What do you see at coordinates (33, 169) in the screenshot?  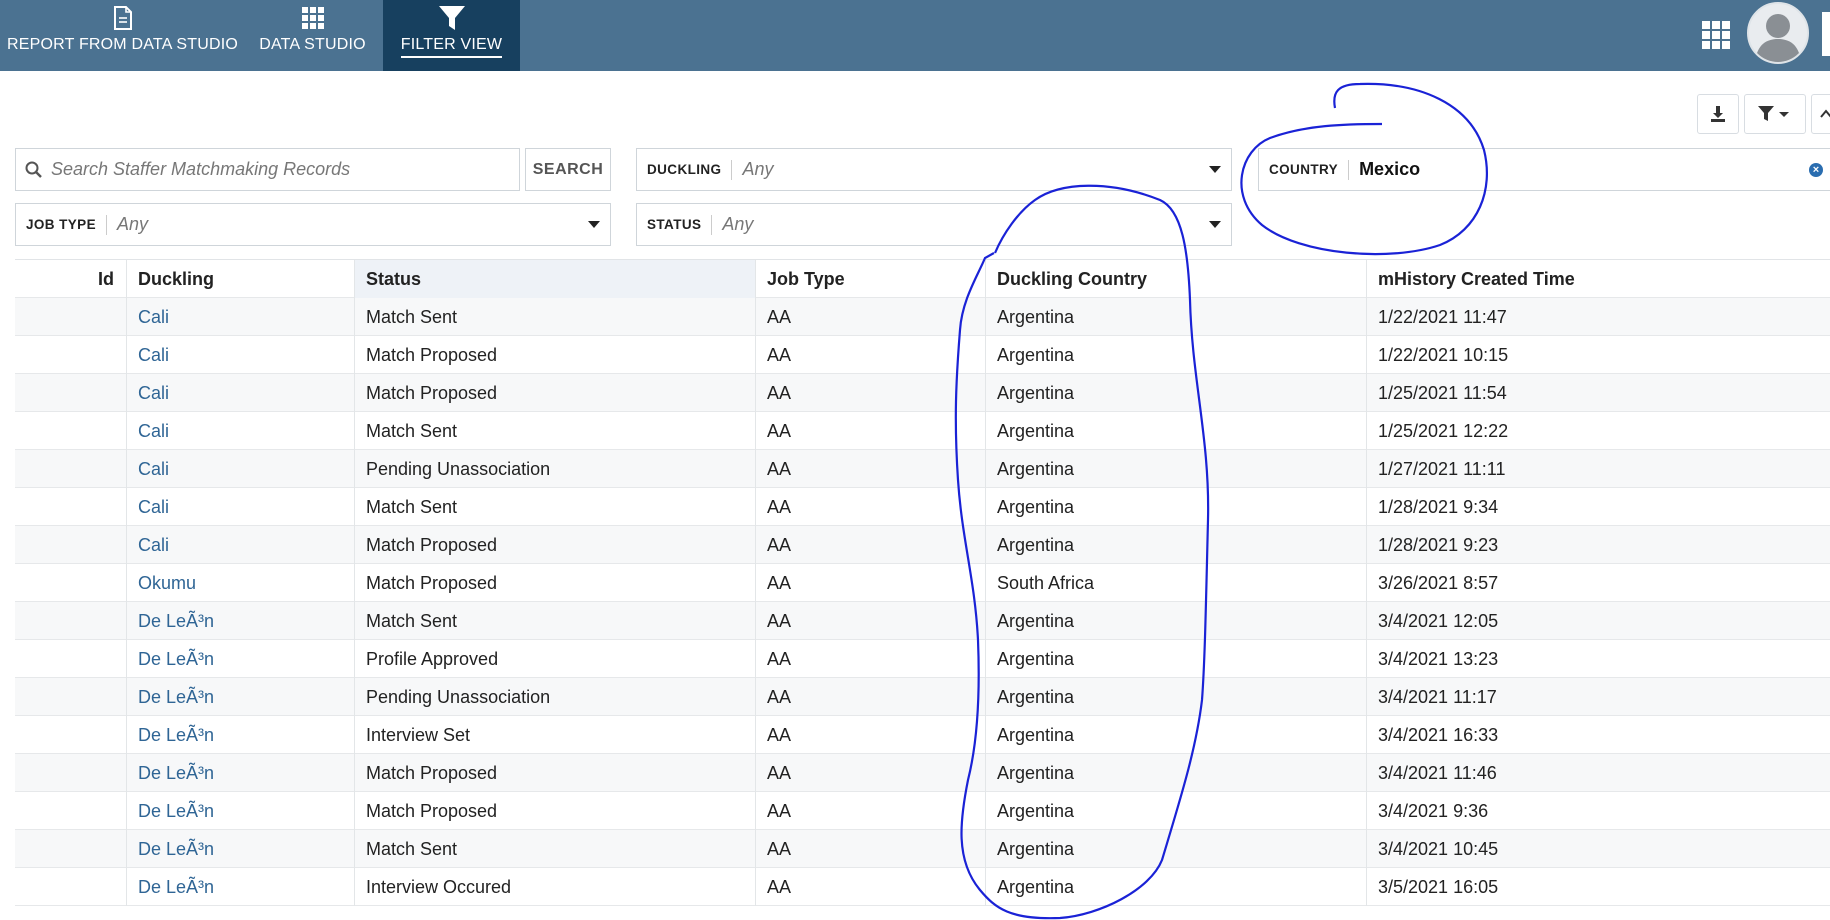 I see `search-icon` at bounding box center [33, 169].